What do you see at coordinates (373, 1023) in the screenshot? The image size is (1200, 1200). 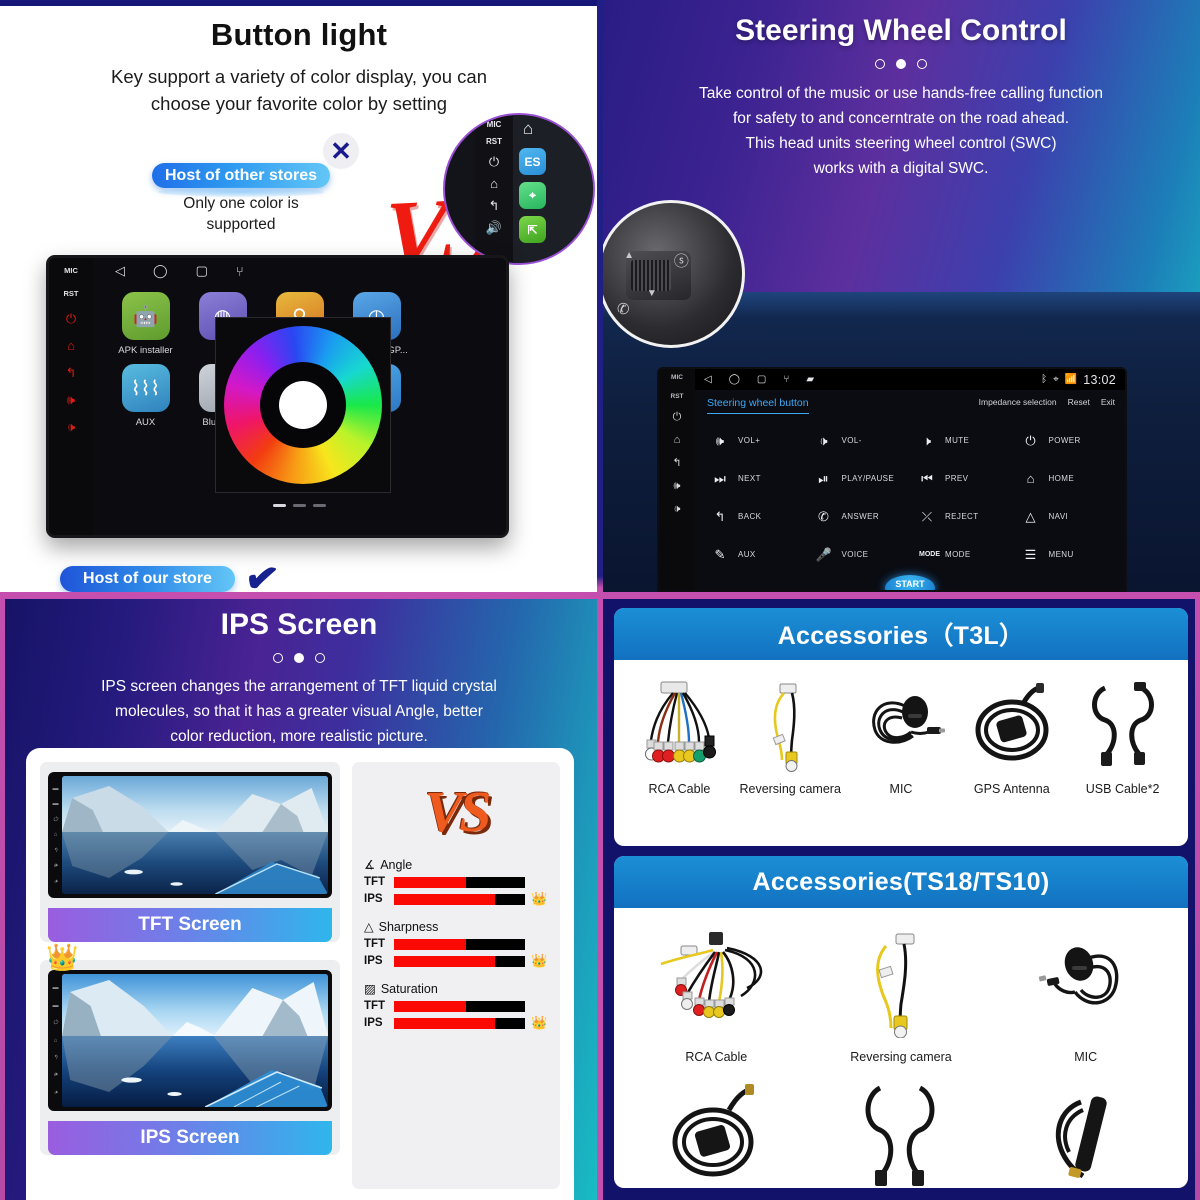 I see `row-label: IPS` at bounding box center [373, 1023].